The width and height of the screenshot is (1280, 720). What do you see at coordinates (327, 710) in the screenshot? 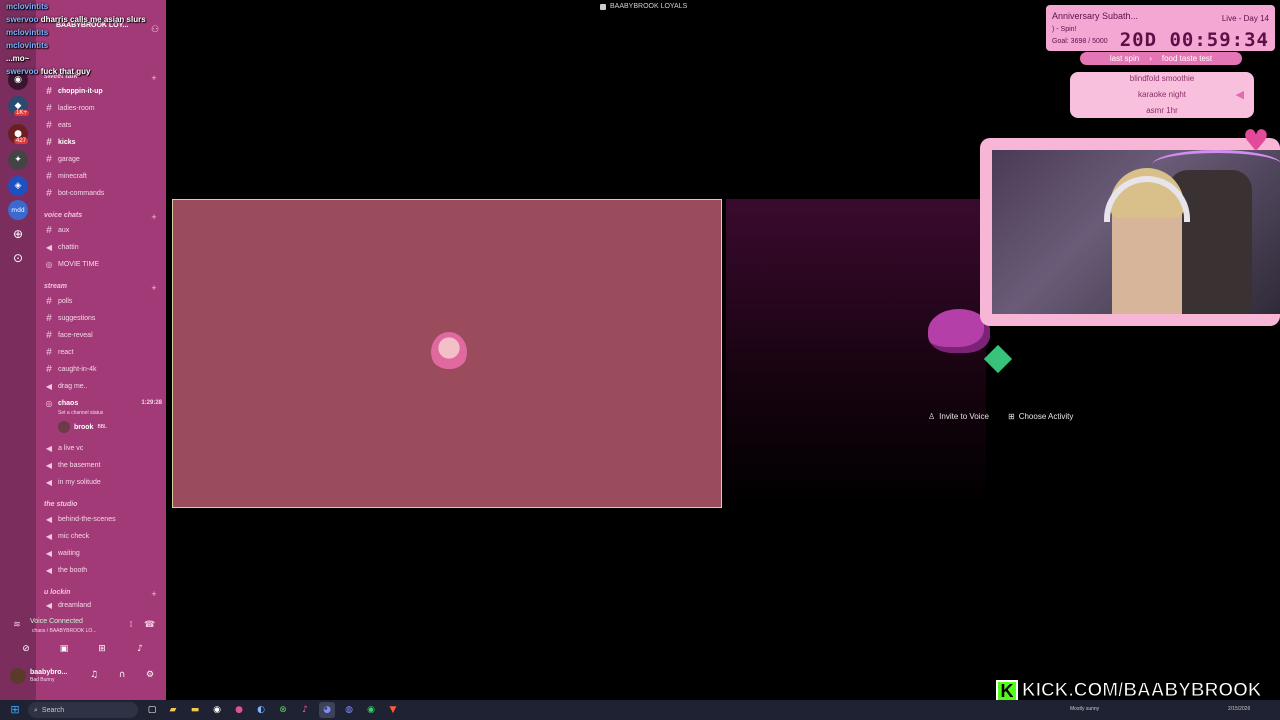
I see `discord-icon: ◕` at bounding box center [327, 710].